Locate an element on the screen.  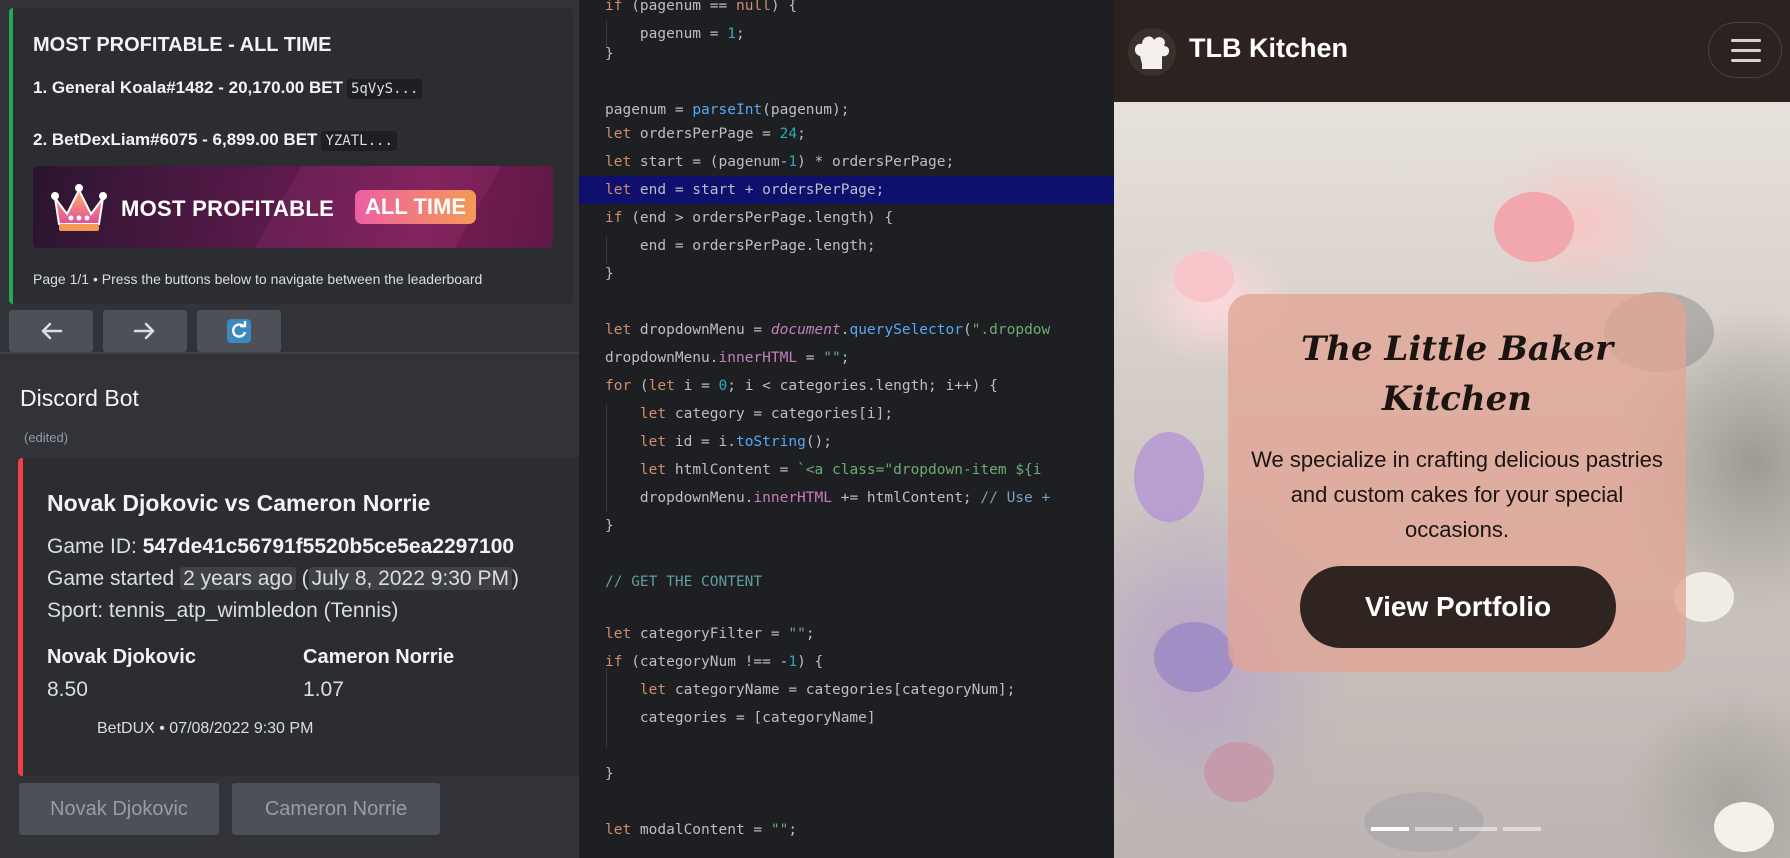
code-line: let ordersPerPage = 24; is located at coordinates (705, 134).